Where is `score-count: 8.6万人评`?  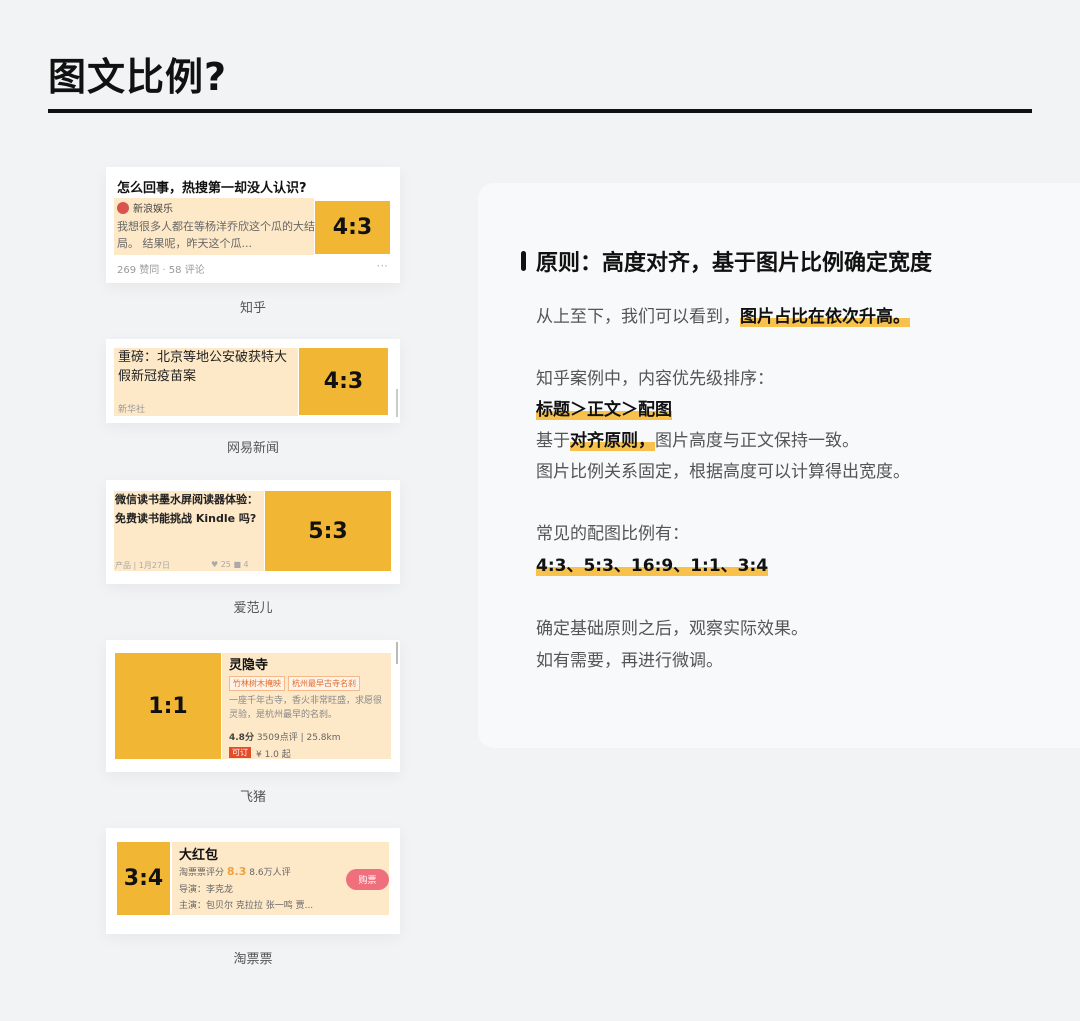 score-count: 8.6万人评 is located at coordinates (270, 873).